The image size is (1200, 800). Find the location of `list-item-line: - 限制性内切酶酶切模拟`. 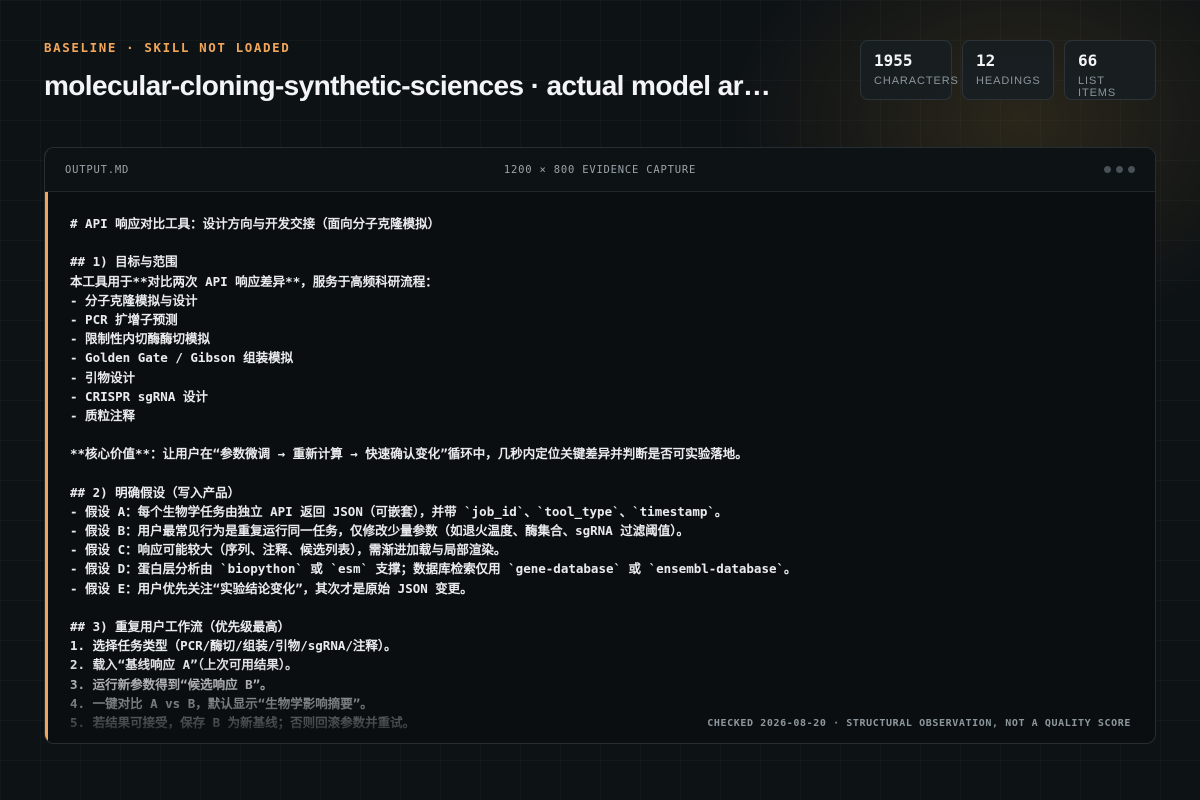

list-item-line: - 限制性内切酶酶切模拟 is located at coordinates (140, 339).